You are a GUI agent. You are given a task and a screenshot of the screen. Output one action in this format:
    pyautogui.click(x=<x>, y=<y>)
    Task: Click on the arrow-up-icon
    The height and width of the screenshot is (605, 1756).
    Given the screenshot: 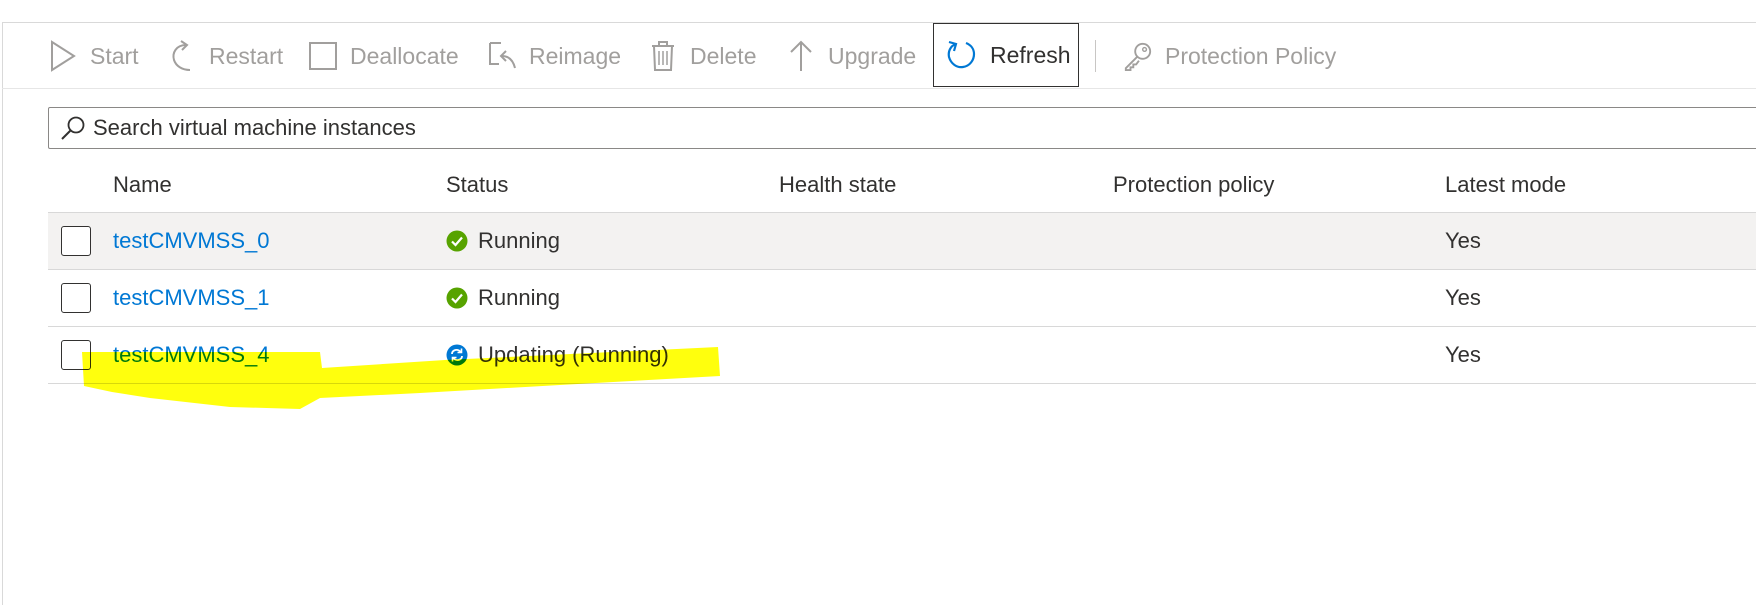 What is the action you would take?
    pyautogui.click(x=801, y=56)
    